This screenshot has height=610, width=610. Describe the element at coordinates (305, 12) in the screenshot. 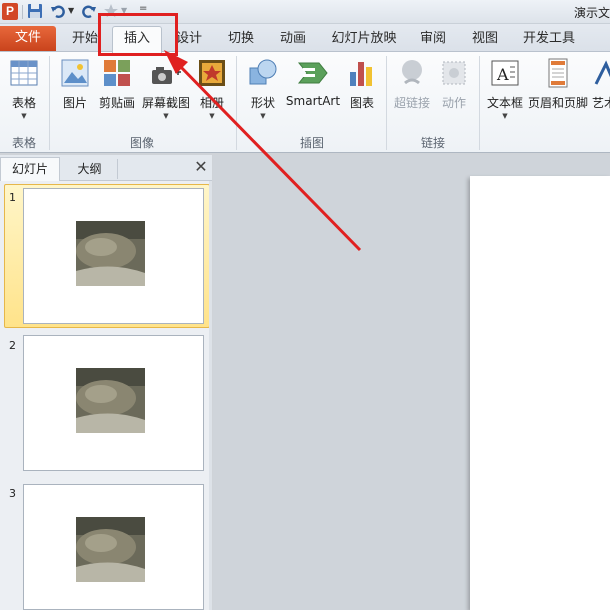

I see `title-bar: P ▼ ▼ = 演示文` at that location.